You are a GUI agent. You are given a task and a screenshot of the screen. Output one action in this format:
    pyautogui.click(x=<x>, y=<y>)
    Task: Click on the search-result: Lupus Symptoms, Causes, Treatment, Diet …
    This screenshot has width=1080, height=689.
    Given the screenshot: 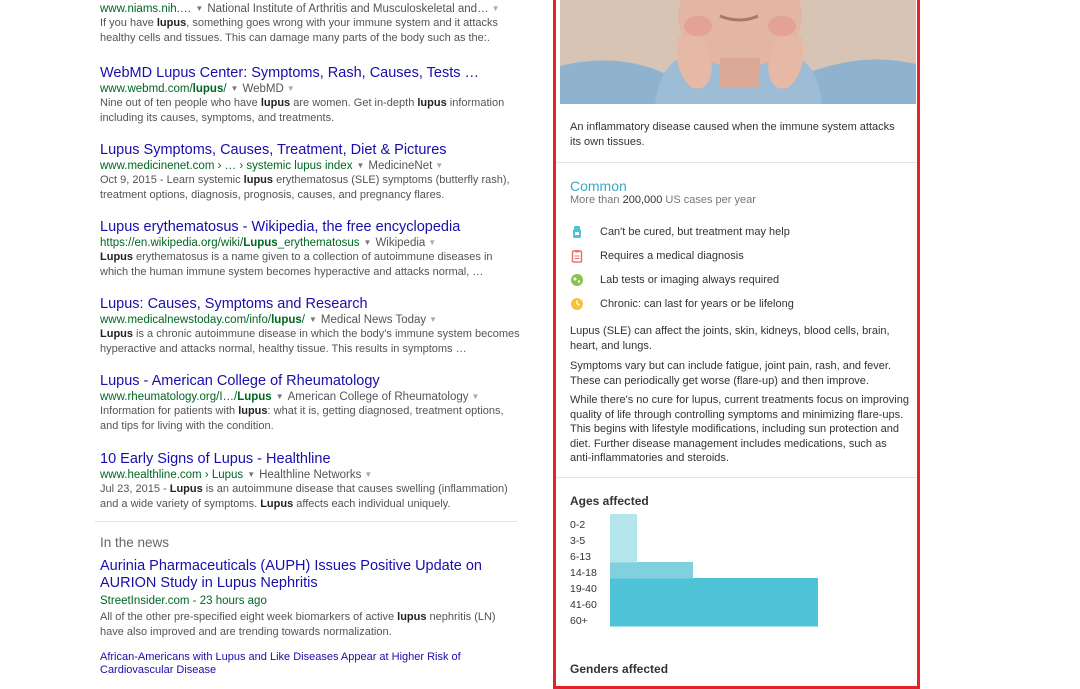 What is the action you would take?
    pyautogui.click(x=310, y=172)
    